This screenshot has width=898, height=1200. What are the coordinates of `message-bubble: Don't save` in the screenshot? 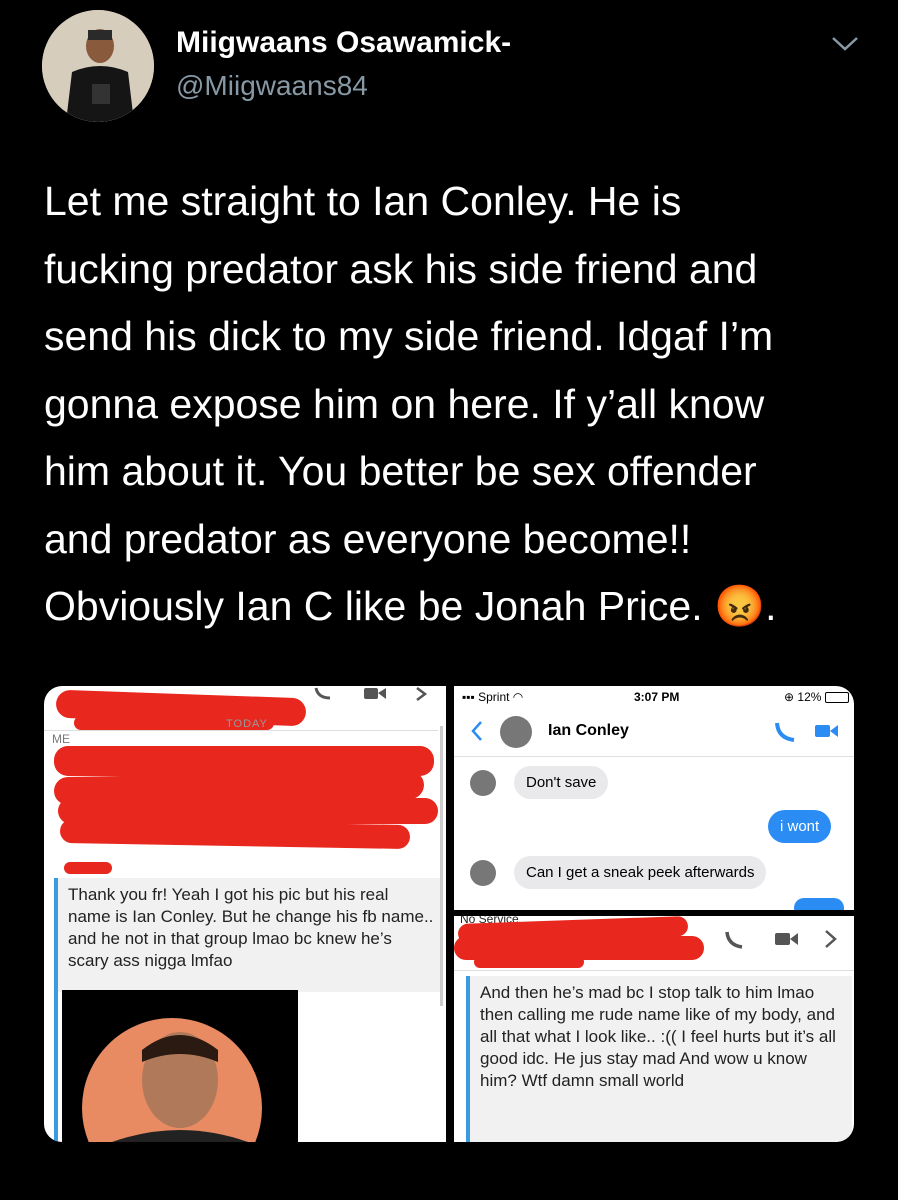 It's located at (561, 782).